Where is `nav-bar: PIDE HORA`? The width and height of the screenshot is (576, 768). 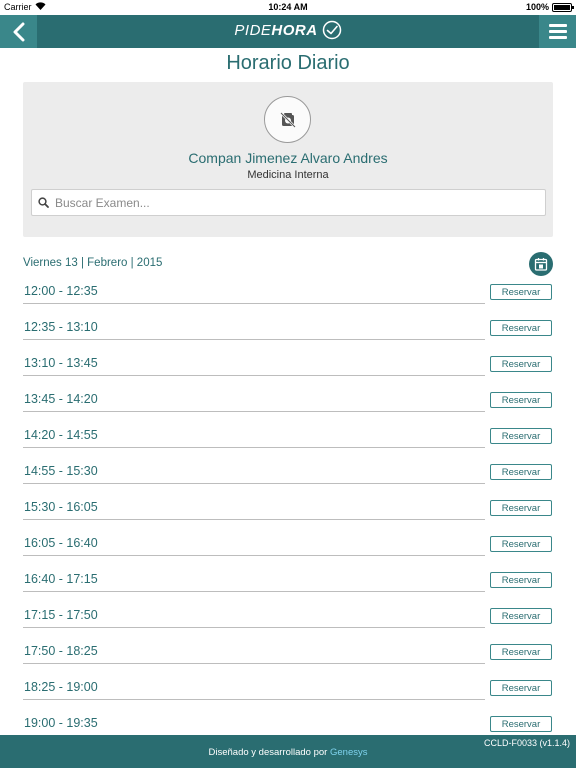 nav-bar: PIDE HORA is located at coordinates (288, 31).